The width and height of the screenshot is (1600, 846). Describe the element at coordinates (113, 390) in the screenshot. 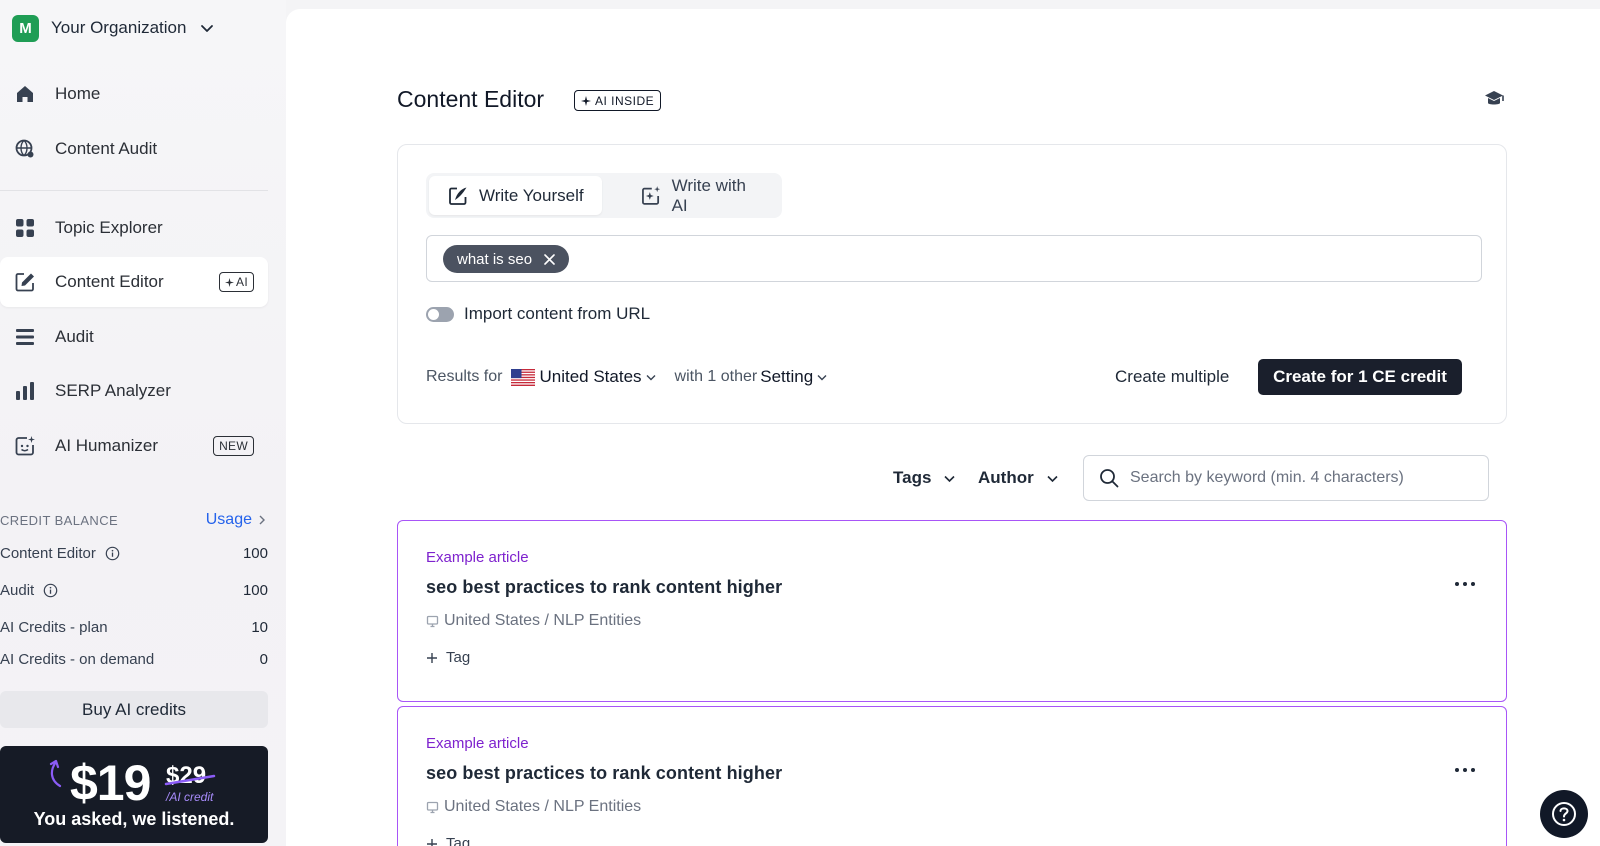

I see `sidebar-item-label: SERP Analyzer` at that location.